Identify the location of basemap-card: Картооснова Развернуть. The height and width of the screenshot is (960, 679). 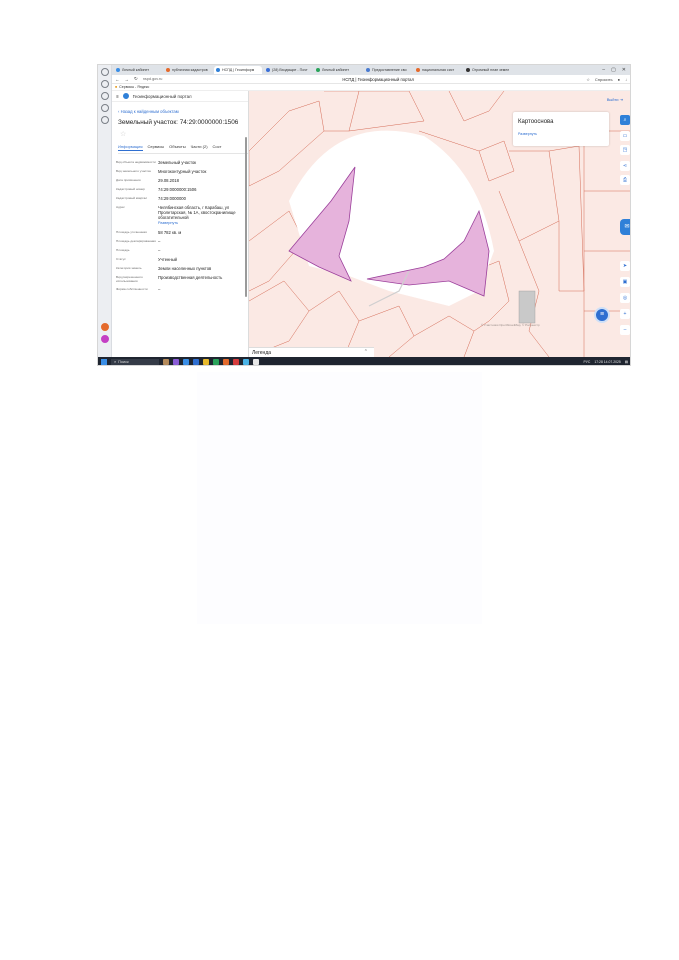
(561, 129).